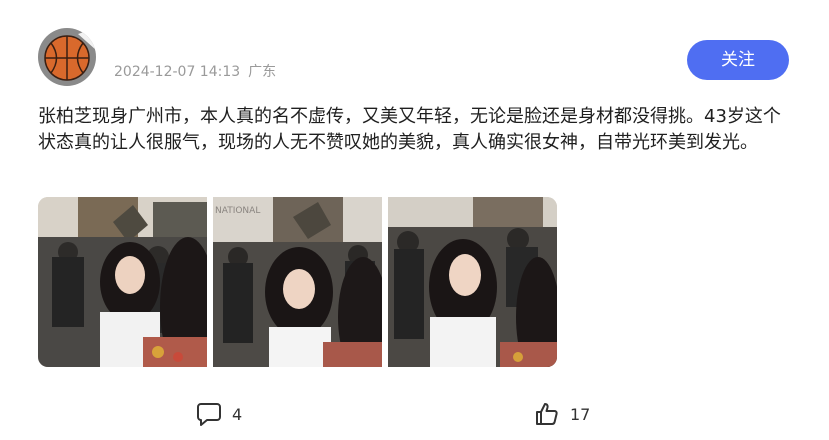 The width and height of the screenshot is (829, 440). What do you see at coordinates (209, 414) in the screenshot?
I see `comment-icon` at bounding box center [209, 414].